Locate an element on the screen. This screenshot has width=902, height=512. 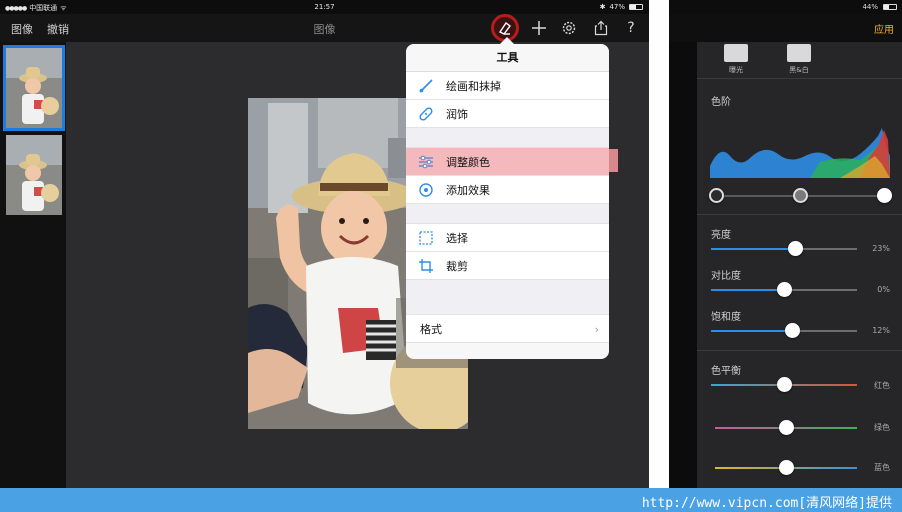
tools-icon is located at coordinates (504, 28).